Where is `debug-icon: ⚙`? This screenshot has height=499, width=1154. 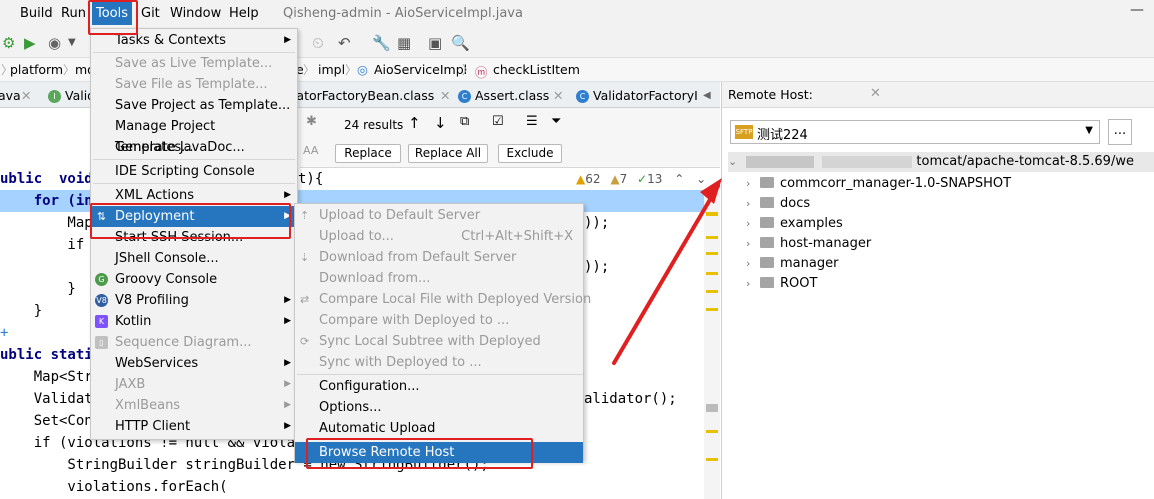 debug-icon: ⚙ is located at coordinates (8, 43).